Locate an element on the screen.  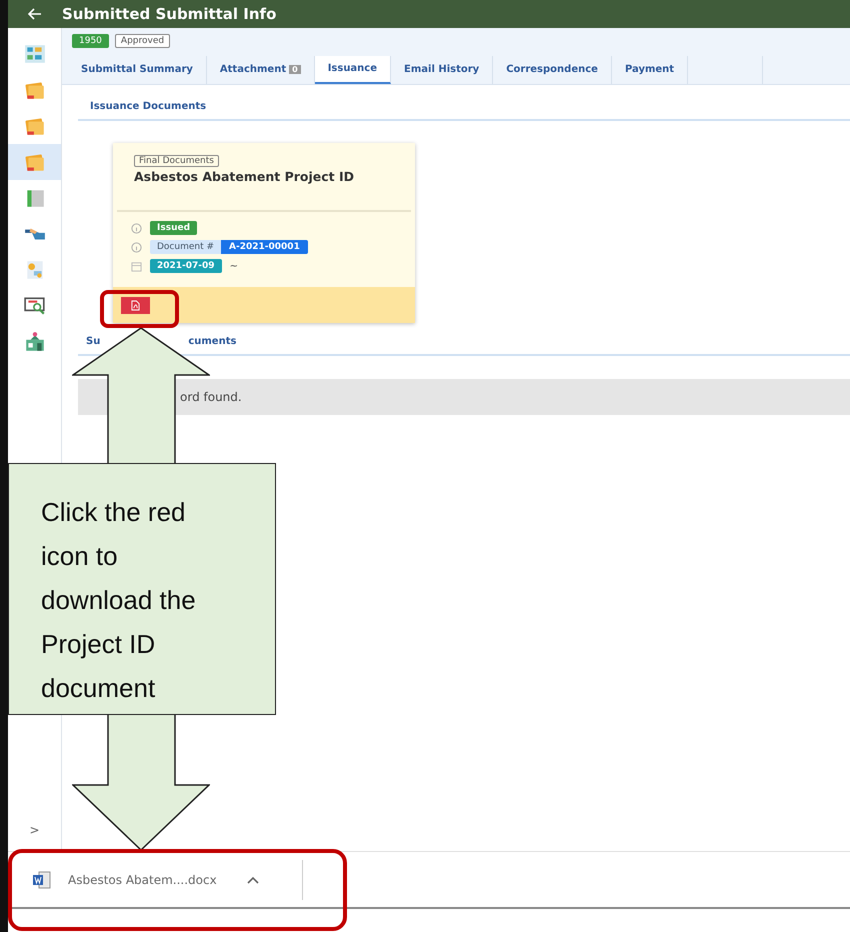
download-item: Asbestos Abatem....docx is located at coordinates (167, 879).